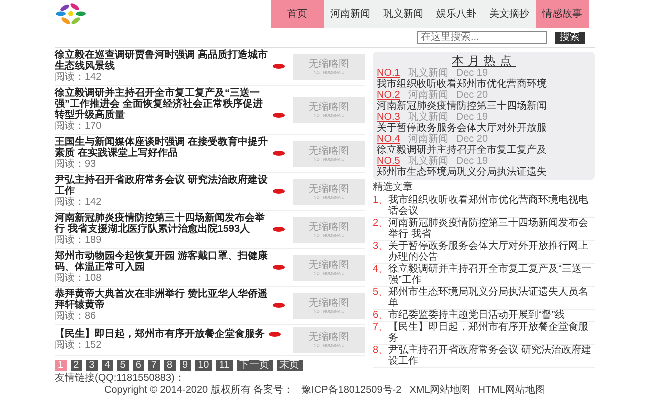 Image resolution: width=645 pixels, height=400 pixels. What do you see at coordinates (79, 345) in the screenshot?
I see `read-count: 阅读：152` at bounding box center [79, 345].